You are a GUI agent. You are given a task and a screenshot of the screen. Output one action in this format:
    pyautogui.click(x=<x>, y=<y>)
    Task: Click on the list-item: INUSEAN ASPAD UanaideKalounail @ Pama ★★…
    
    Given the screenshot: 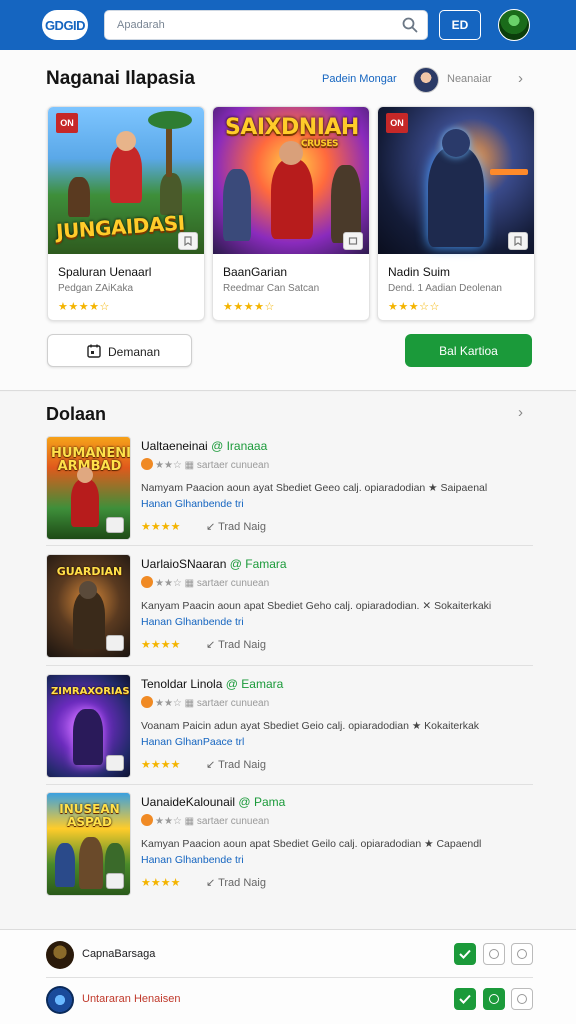 What is the action you would take?
    pyautogui.click(x=289, y=848)
    